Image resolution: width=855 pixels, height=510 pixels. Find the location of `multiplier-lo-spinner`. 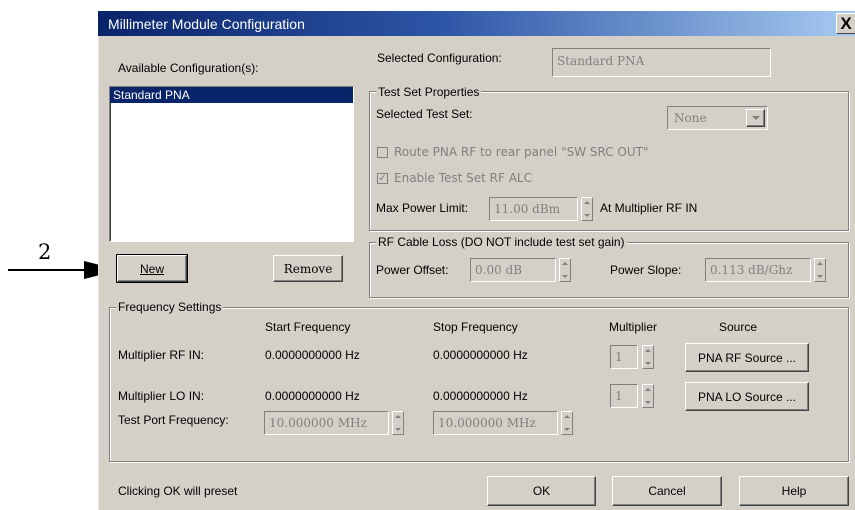

multiplier-lo-spinner is located at coordinates (648, 396).